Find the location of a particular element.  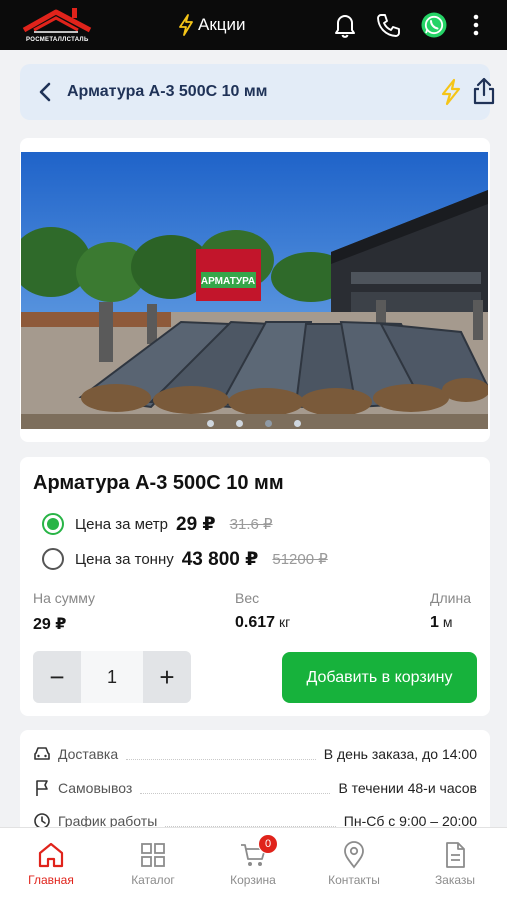

stat-number: 29 ₽ is located at coordinates (50, 624).